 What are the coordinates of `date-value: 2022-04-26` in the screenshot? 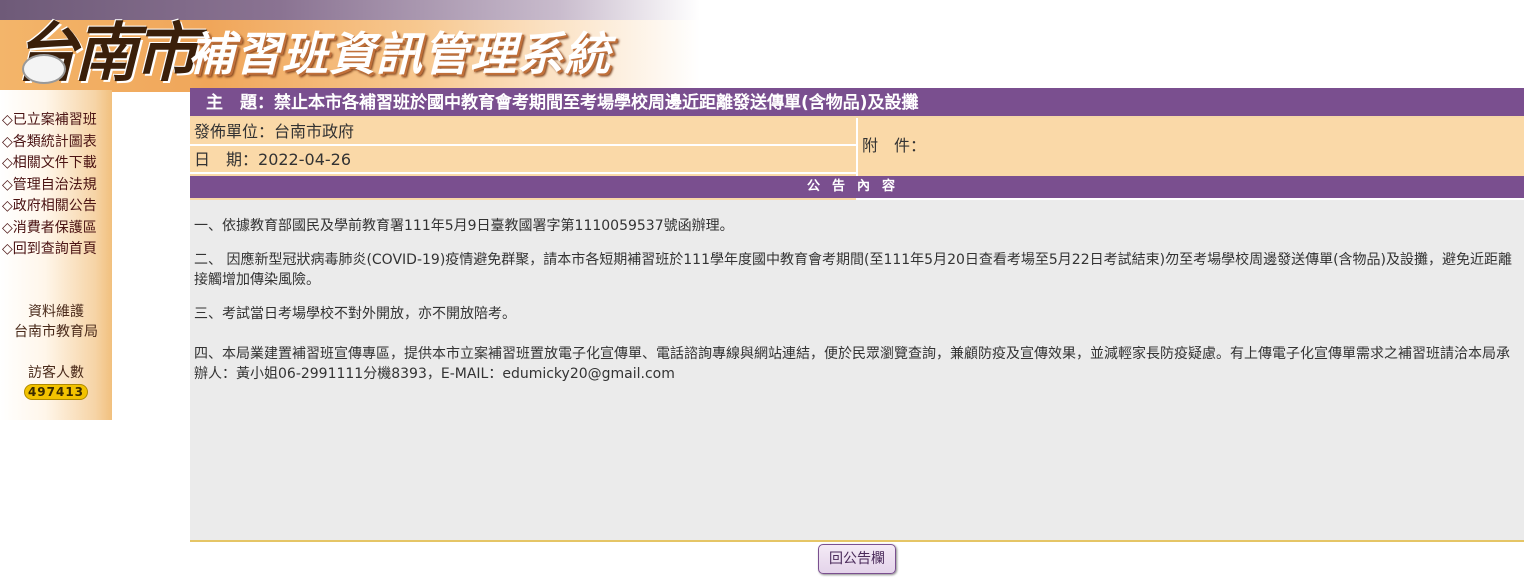 It's located at (304, 159).